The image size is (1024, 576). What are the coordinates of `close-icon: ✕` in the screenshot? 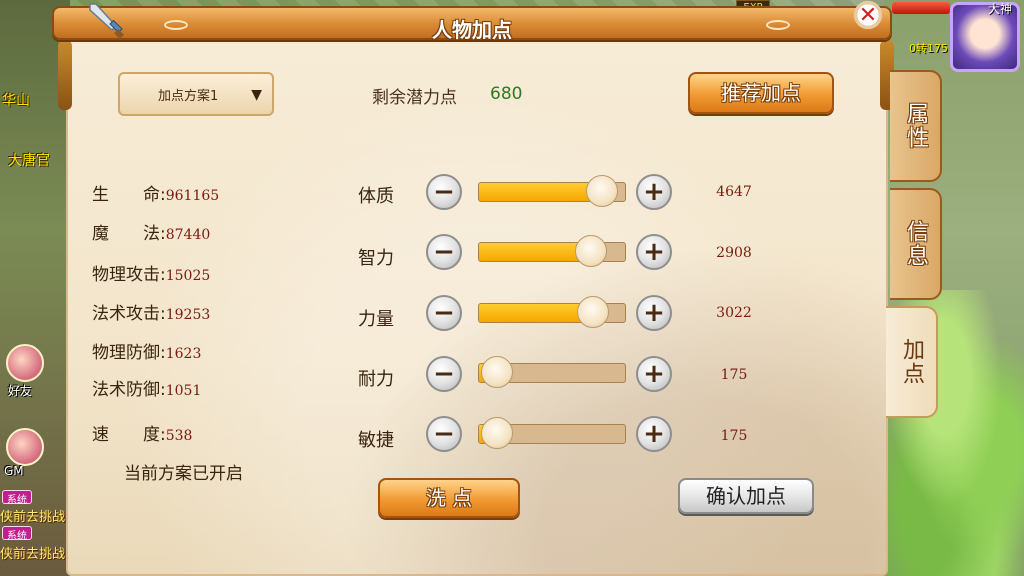 It's located at (868, 15).